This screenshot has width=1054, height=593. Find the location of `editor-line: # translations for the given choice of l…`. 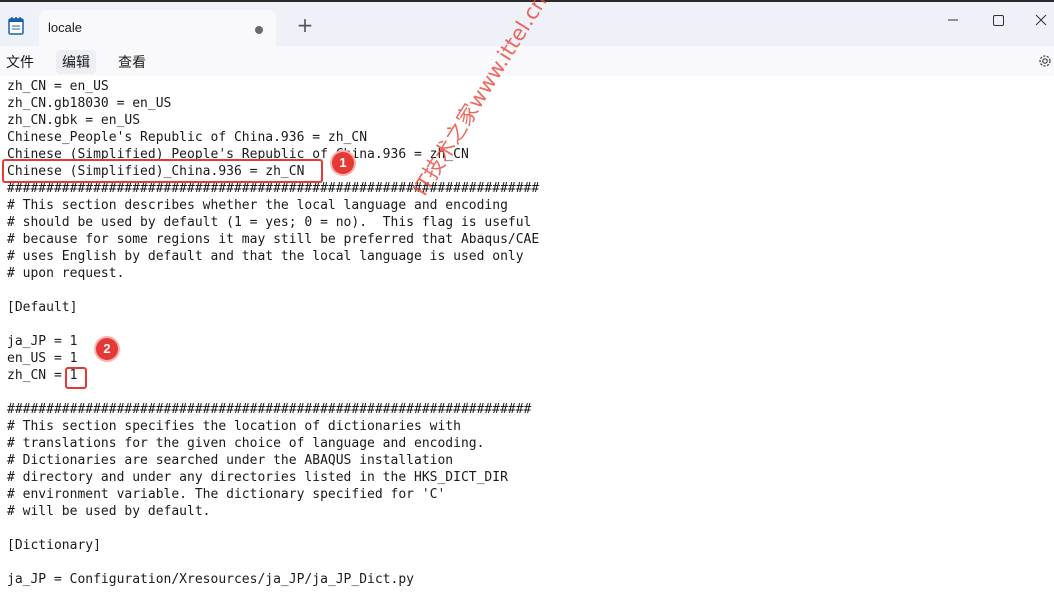

editor-line: # translations for the given choice of l… is located at coordinates (246, 443).